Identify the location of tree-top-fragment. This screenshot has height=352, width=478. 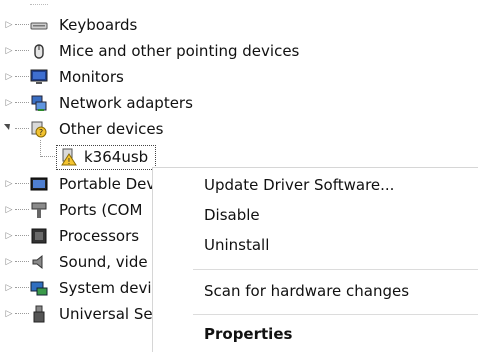
(39, 2).